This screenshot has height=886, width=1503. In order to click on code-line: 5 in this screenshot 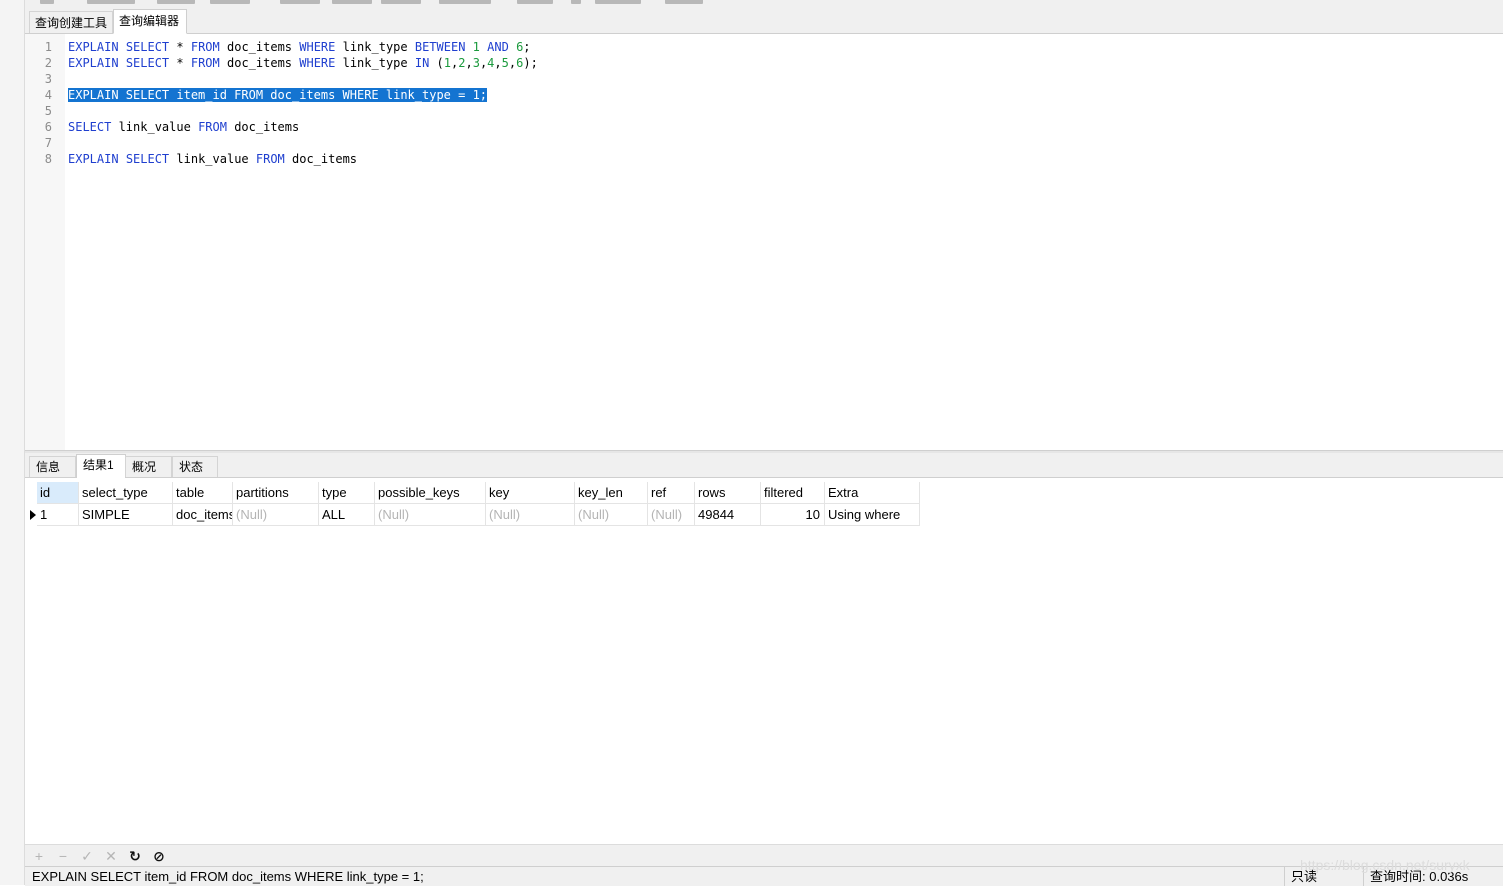, I will do `click(764, 111)`.